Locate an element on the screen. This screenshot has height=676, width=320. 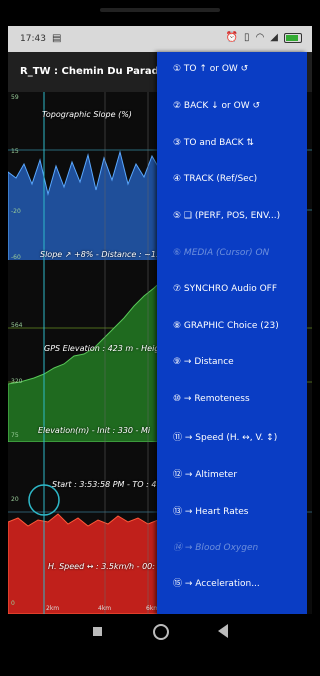
x-tick-2km: 2km is located at coordinates (53, 608).